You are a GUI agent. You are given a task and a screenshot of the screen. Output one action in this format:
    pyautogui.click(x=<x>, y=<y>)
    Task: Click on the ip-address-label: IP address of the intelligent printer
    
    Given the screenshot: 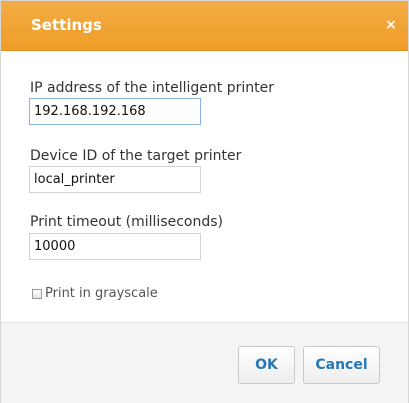 What is the action you would take?
    pyautogui.click(x=152, y=88)
    